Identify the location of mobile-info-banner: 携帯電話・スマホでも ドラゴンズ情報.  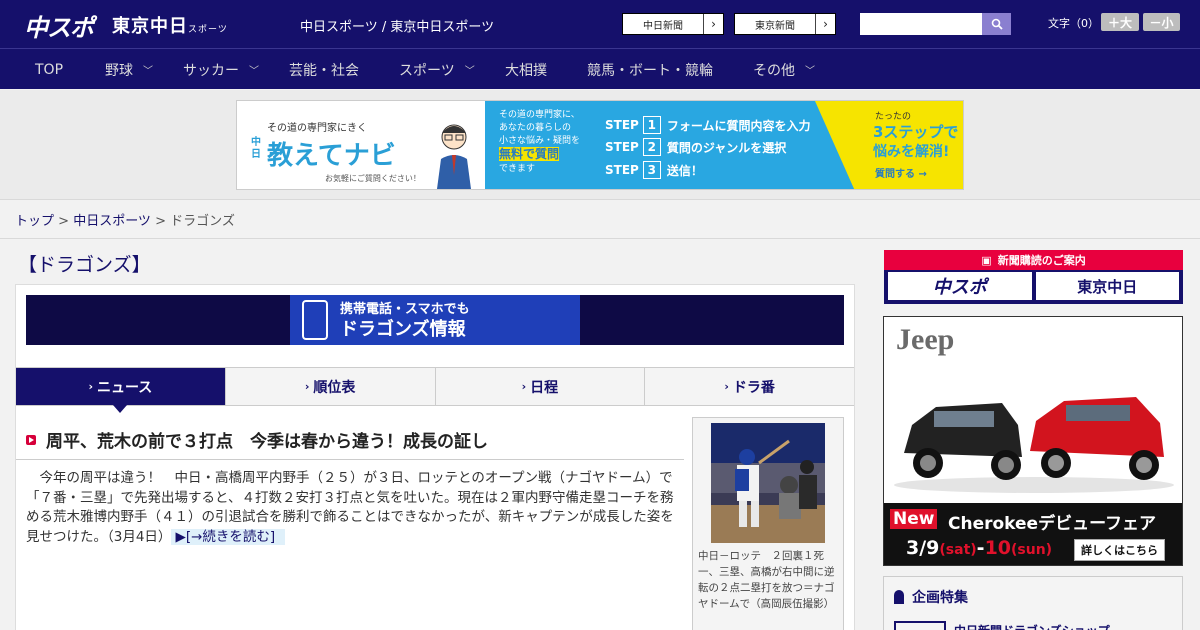
(435, 320).